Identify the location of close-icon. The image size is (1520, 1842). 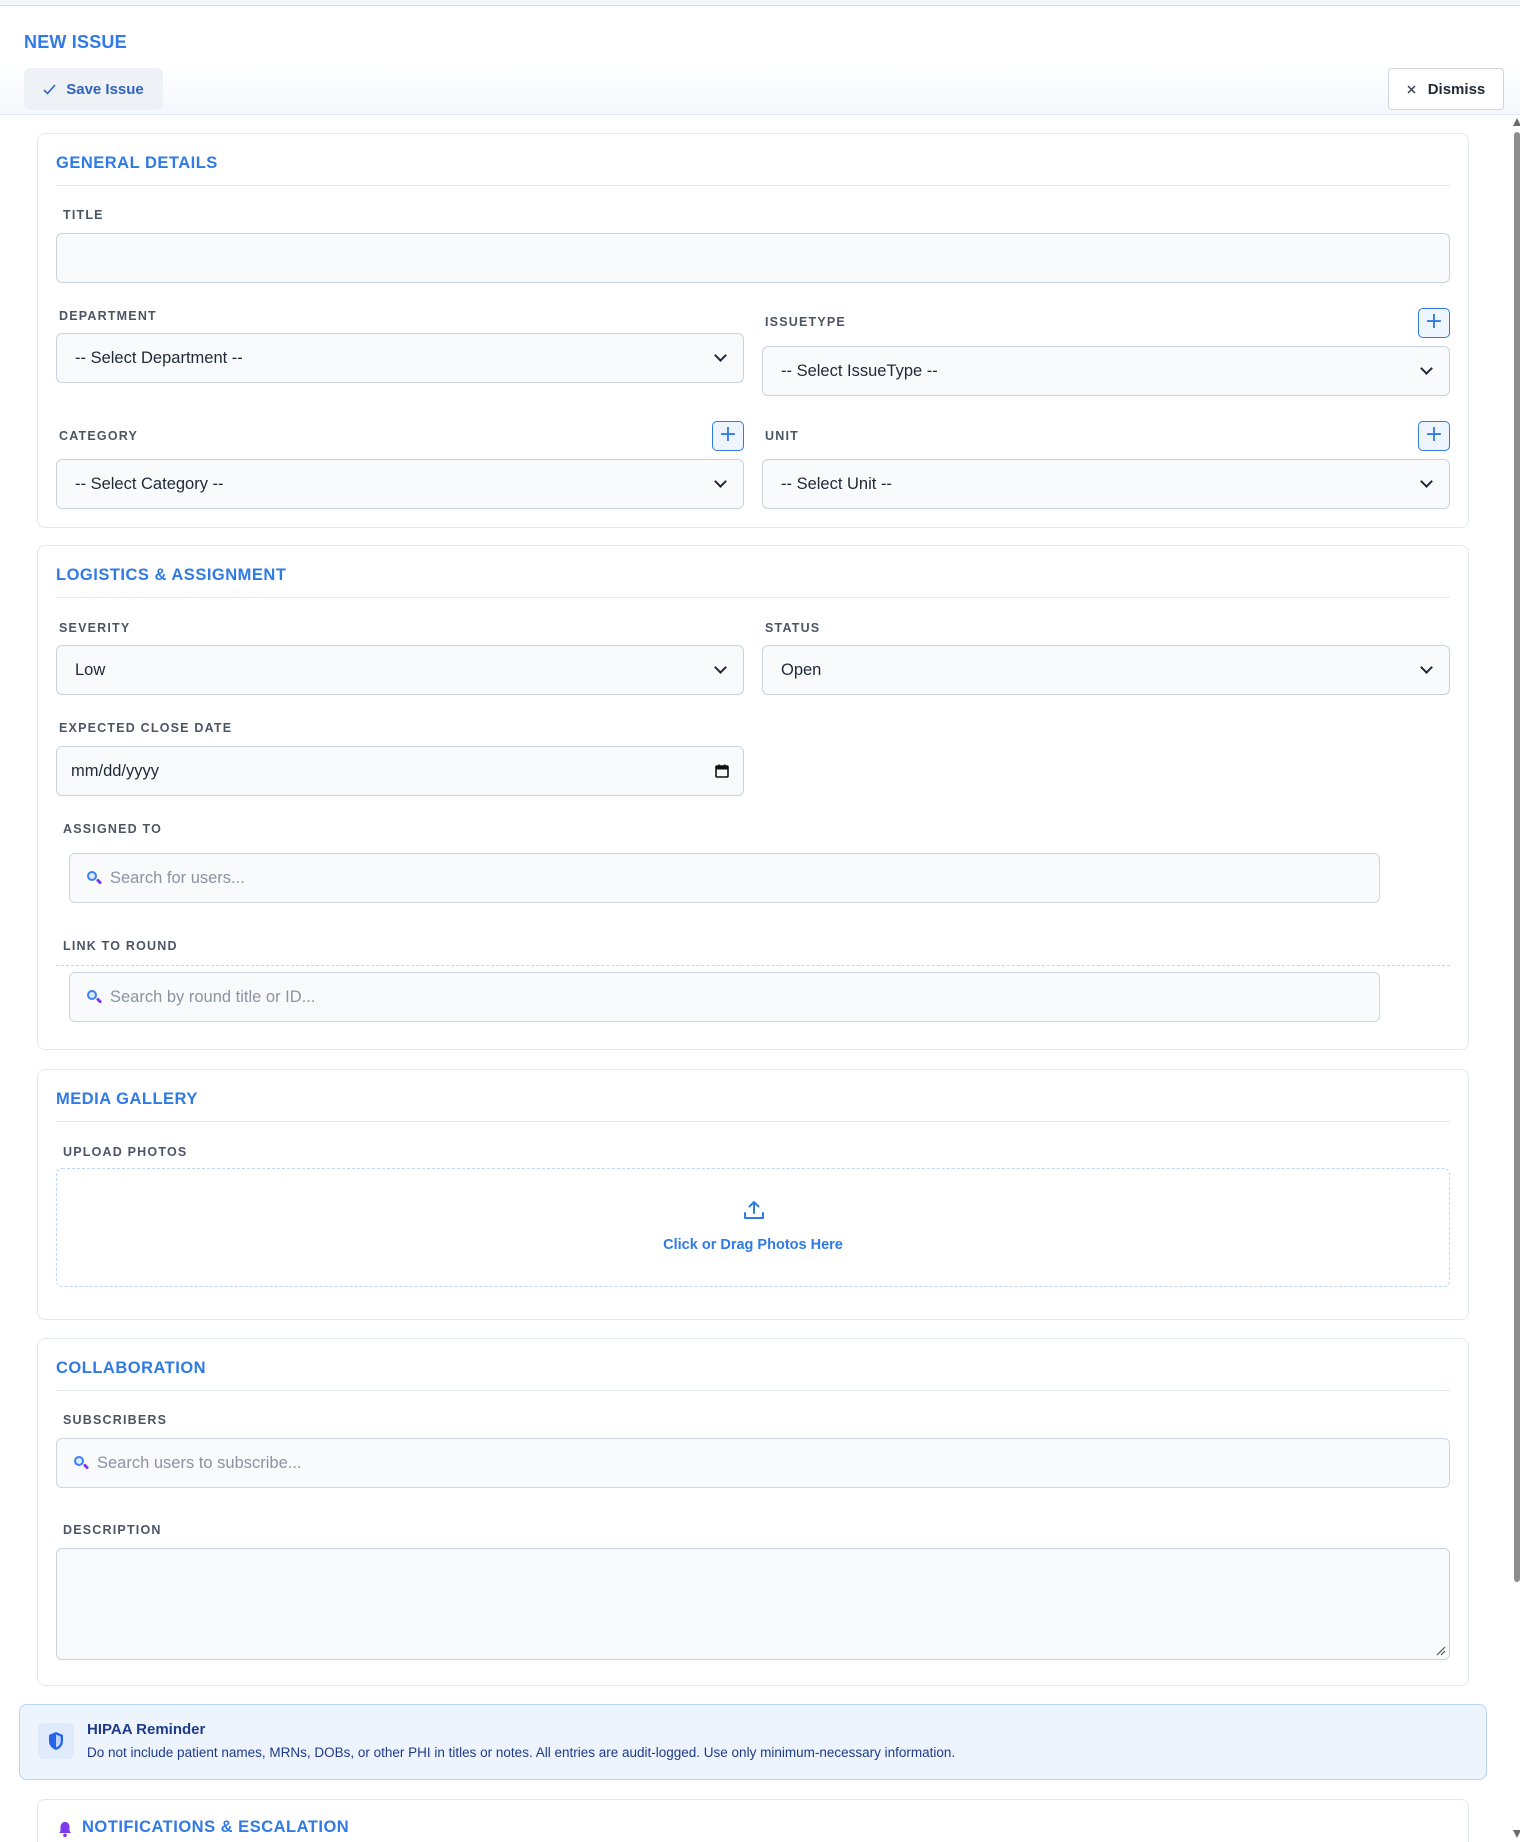
(1411, 89).